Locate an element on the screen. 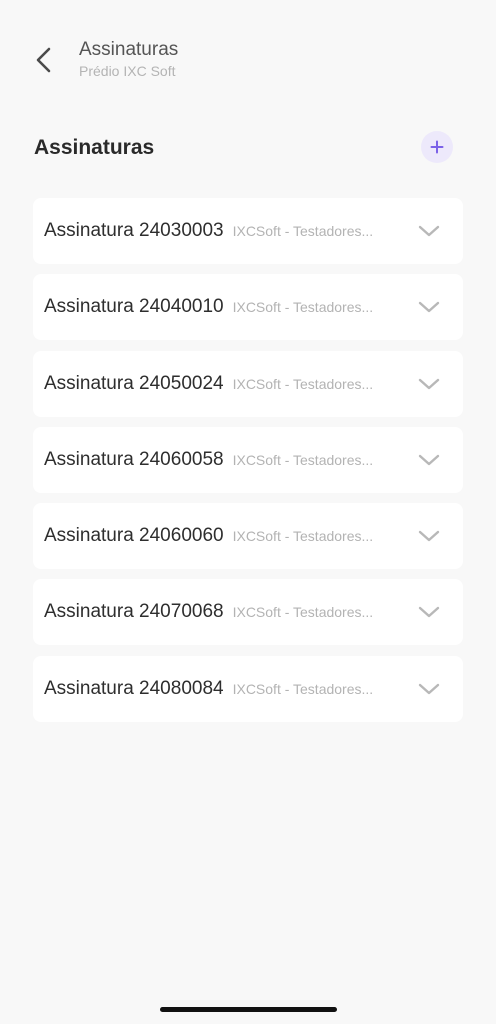 The image size is (496, 1024). subscription-name: Assinatura 24060060 is located at coordinates (134, 536).